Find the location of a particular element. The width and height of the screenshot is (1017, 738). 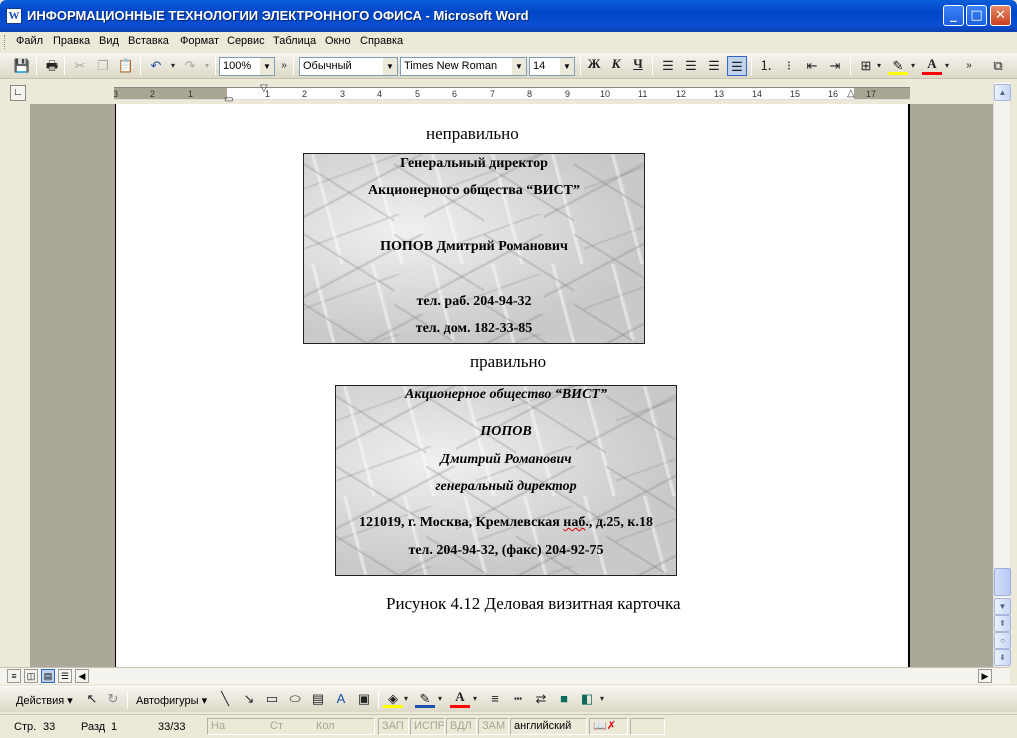

toolbar-options-icon: ▾ is located at coordinates (602, 699).